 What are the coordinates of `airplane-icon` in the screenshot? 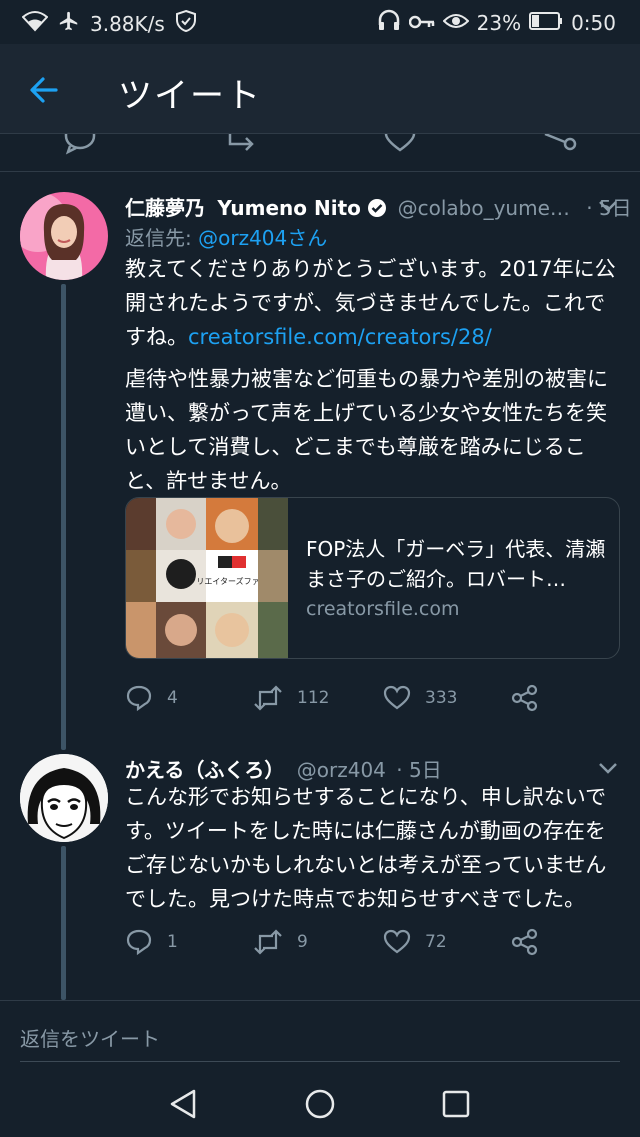 It's located at (69, 23).